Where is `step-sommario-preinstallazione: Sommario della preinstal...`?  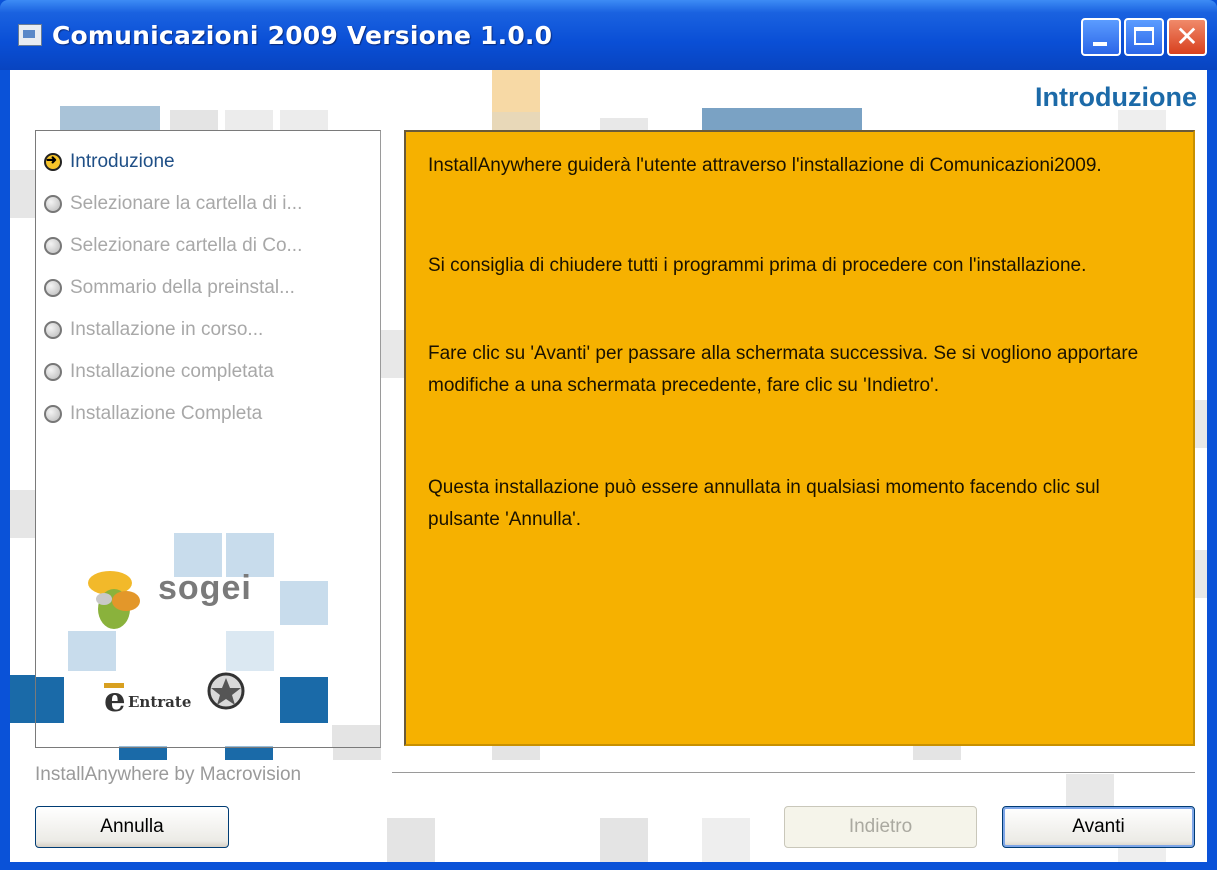 step-sommario-preinstallazione: Sommario della preinstal... is located at coordinates (169, 288).